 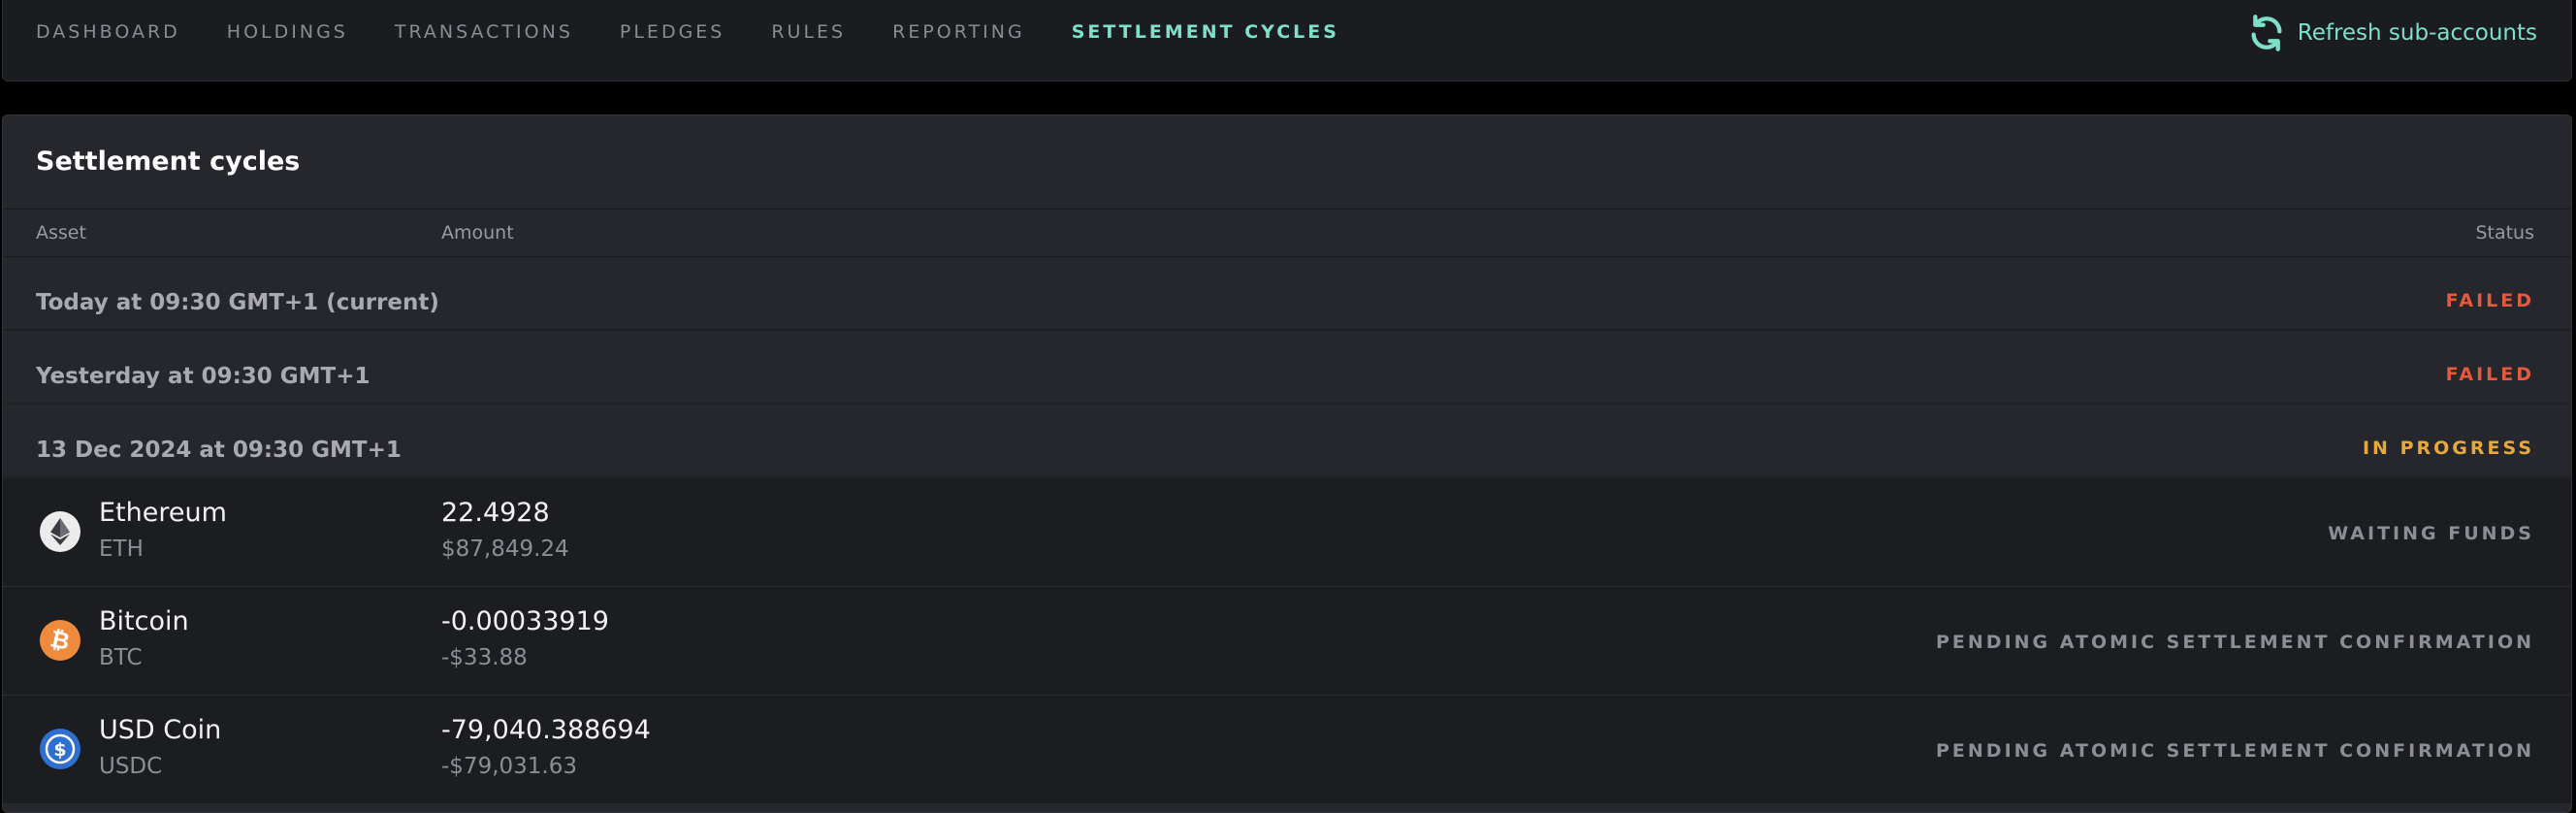 What do you see at coordinates (958, 32) in the screenshot?
I see `nav-reporting: REPORTING` at bounding box center [958, 32].